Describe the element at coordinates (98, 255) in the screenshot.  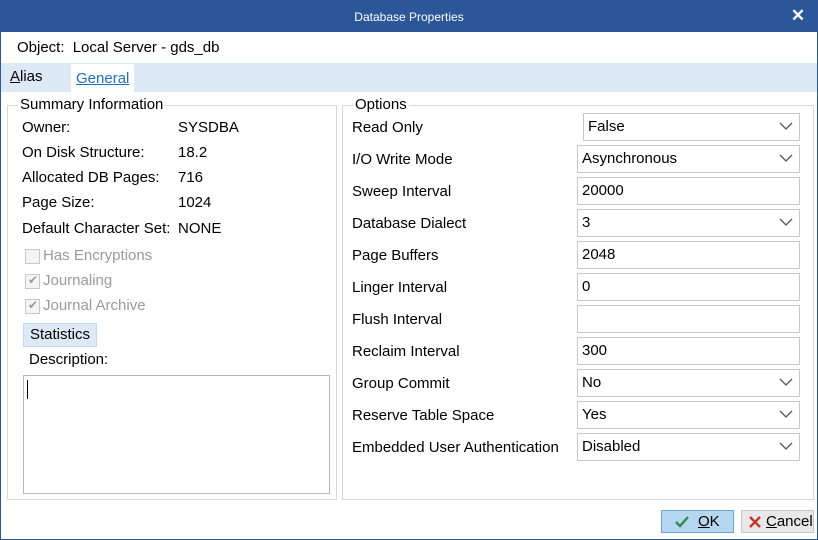
I see `has-encryptions-label: Has Encryptions` at that location.